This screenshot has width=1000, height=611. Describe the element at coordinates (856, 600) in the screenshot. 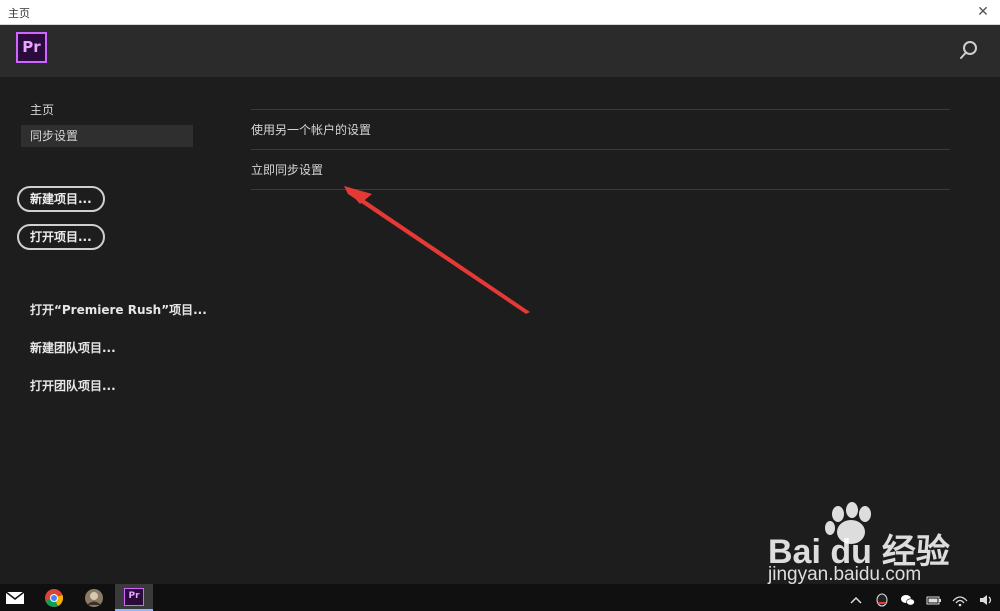

I see `chevron-up-icon` at that location.